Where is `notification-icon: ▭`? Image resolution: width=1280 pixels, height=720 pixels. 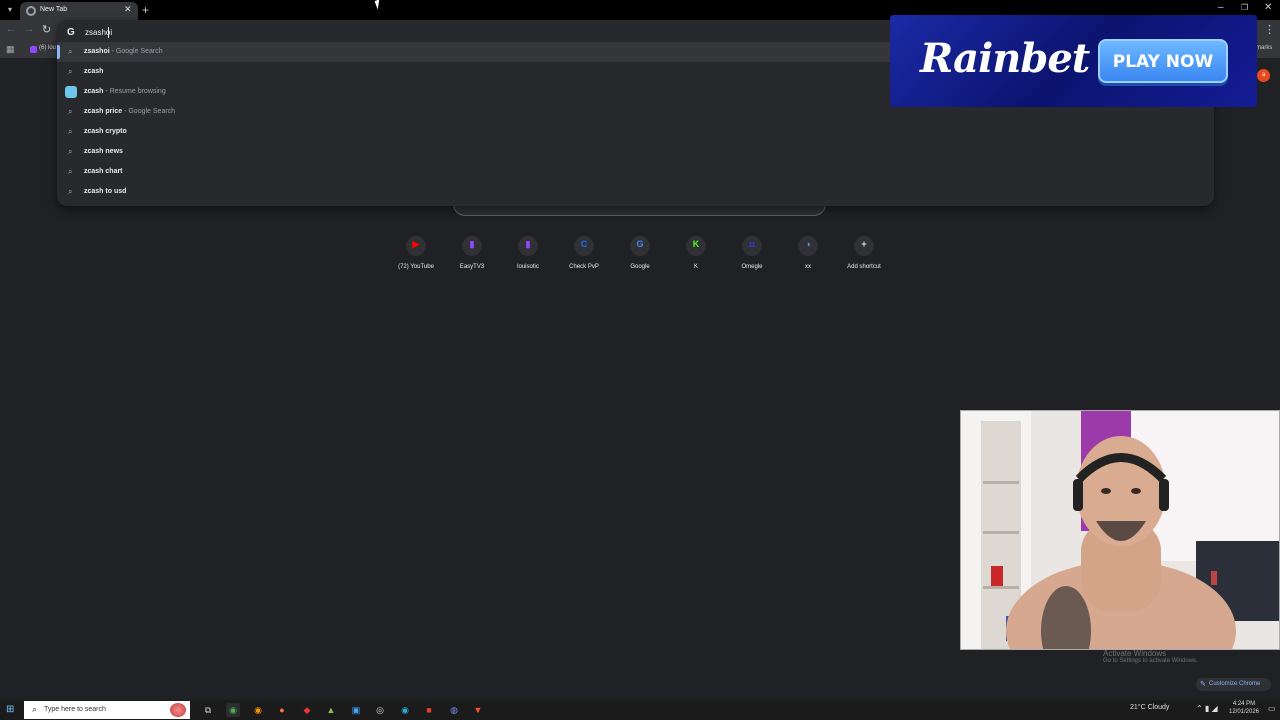 notification-icon: ▭ is located at coordinates (1272, 708).